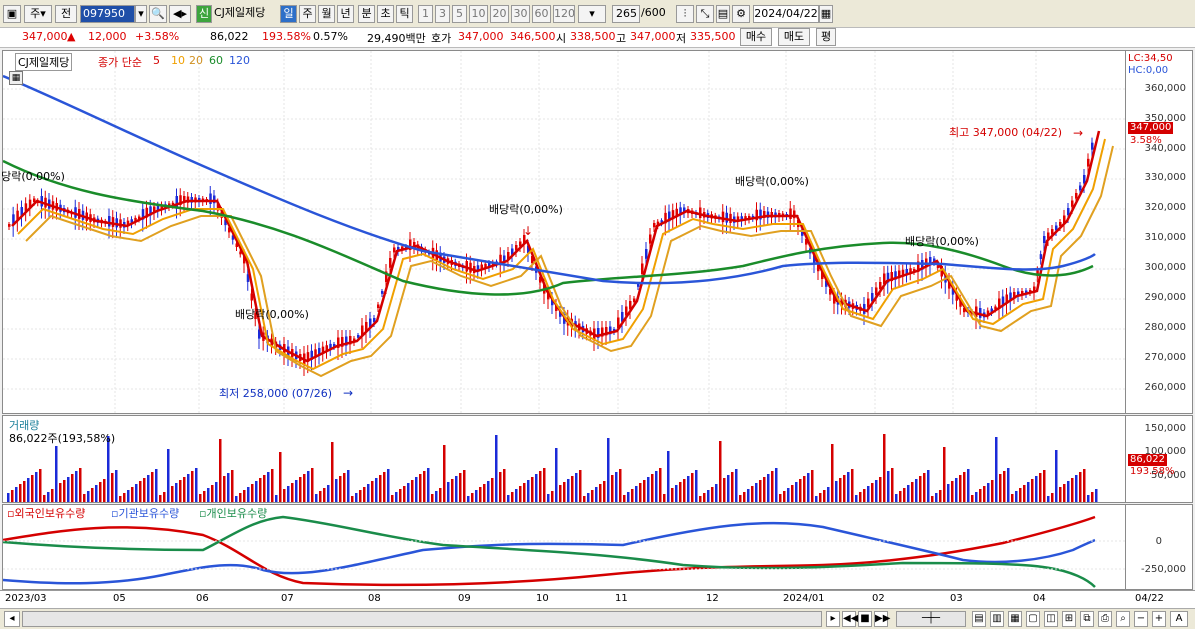 The width and height of the screenshot is (1195, 629). I want to click on last-volume-tag: 86,022, so click(1147, 460).